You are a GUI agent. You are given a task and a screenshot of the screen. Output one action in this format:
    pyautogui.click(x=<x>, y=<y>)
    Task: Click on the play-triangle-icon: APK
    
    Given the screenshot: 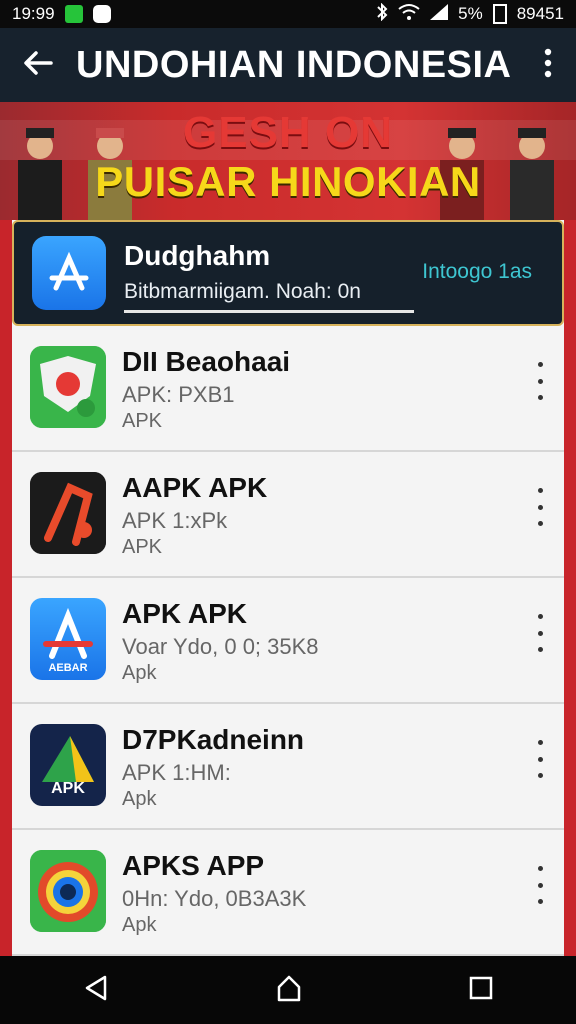 What is the action you would take?
    pyautogui.click(x=68, y=765)
    